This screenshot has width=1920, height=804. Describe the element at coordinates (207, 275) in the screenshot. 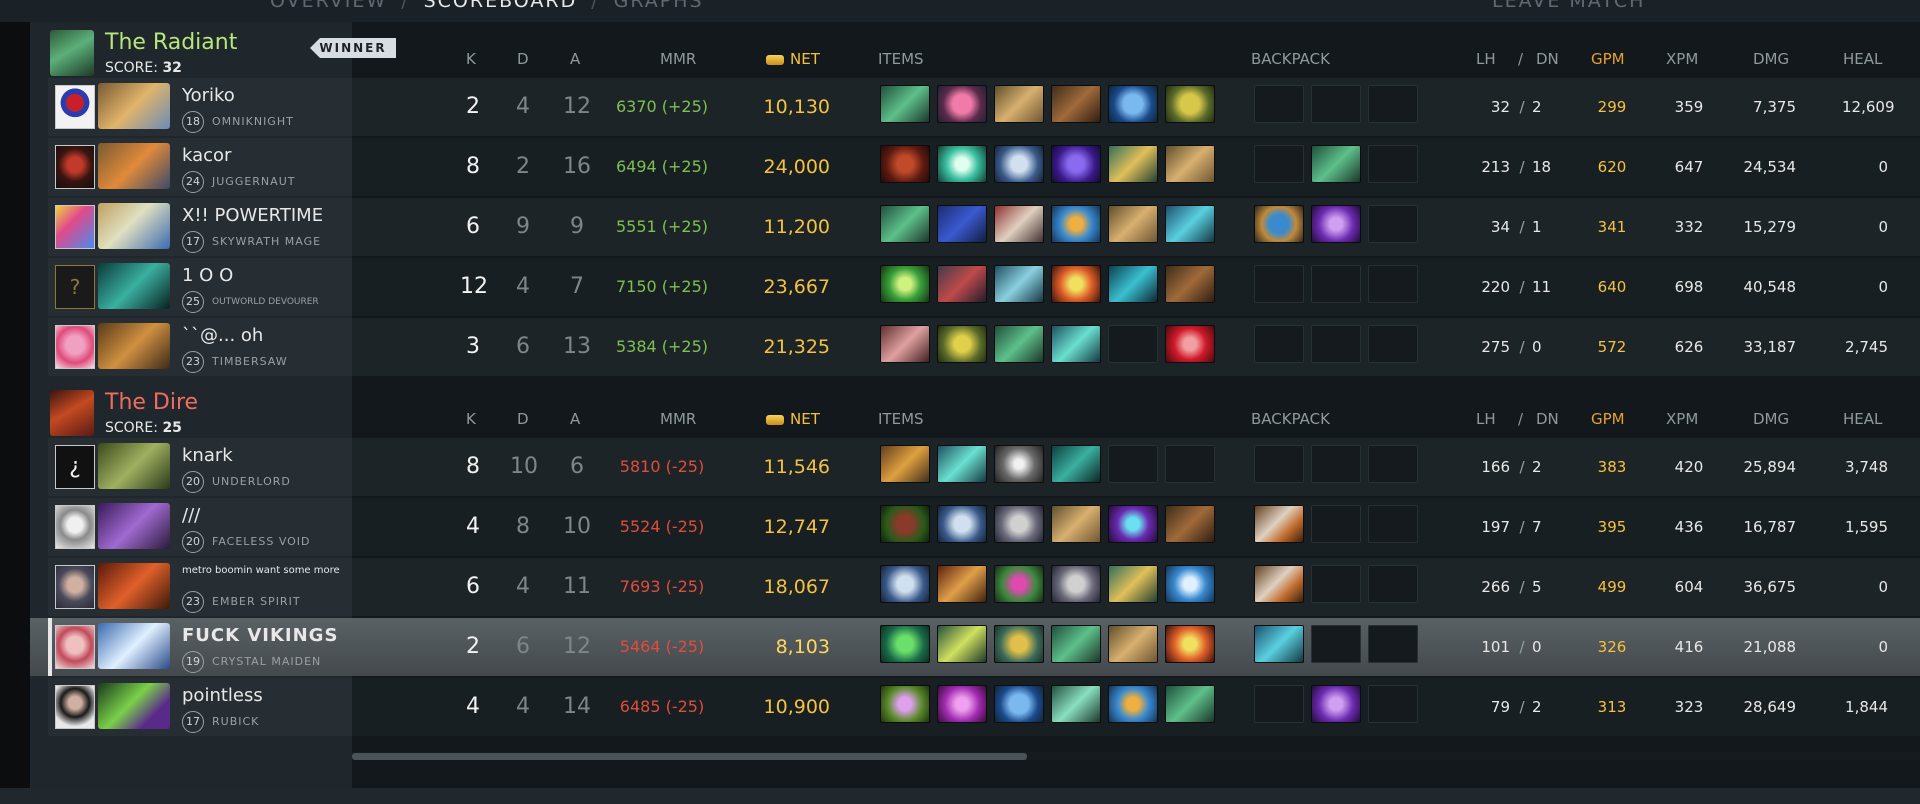

I see `player-name: 1 O O` at that location.